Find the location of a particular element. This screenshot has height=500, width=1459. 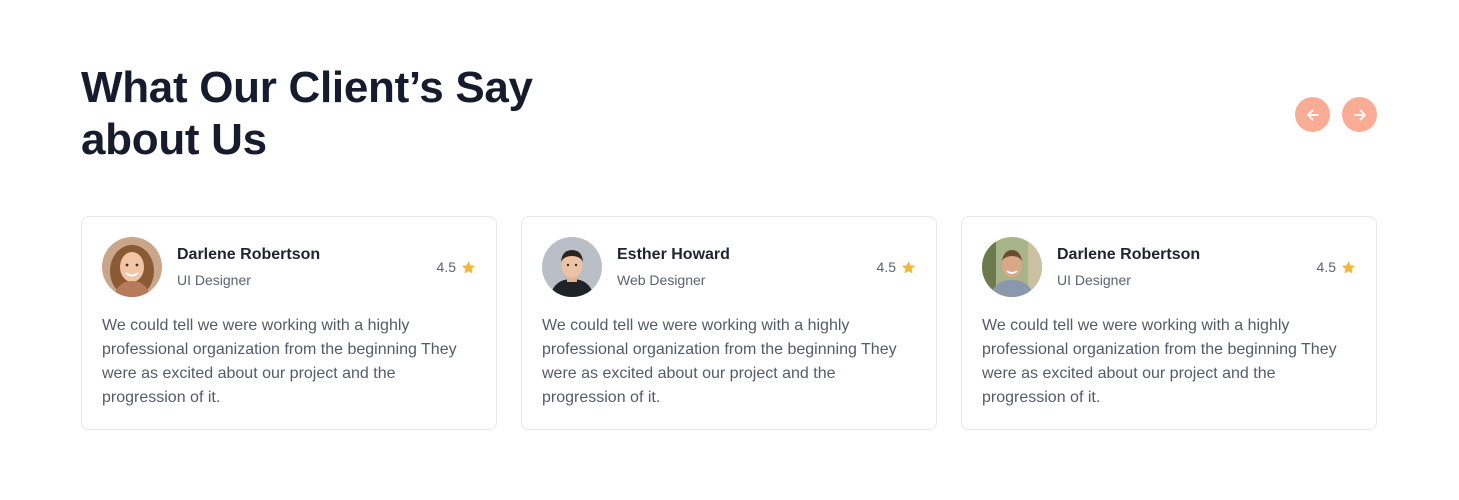

author-role: Web Designer is located at coordinates (661, 280).